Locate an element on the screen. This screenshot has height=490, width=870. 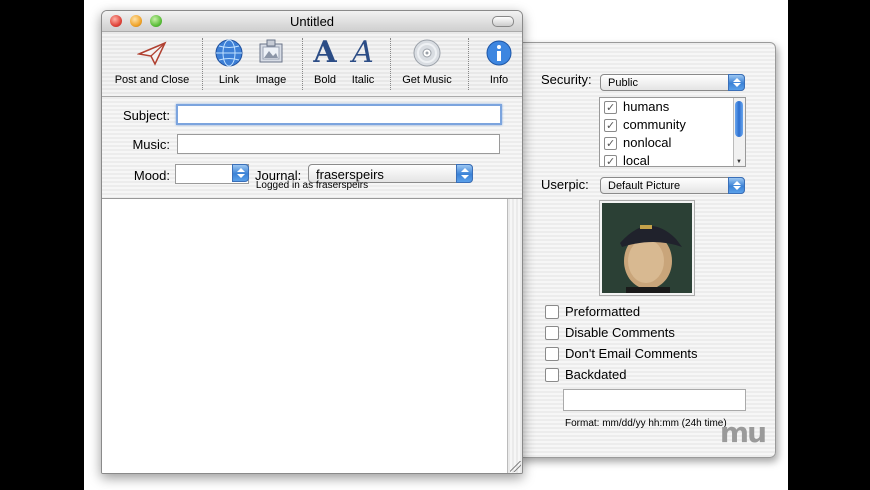
userpic-label: Userpic: is located at coordinates (565, 184).